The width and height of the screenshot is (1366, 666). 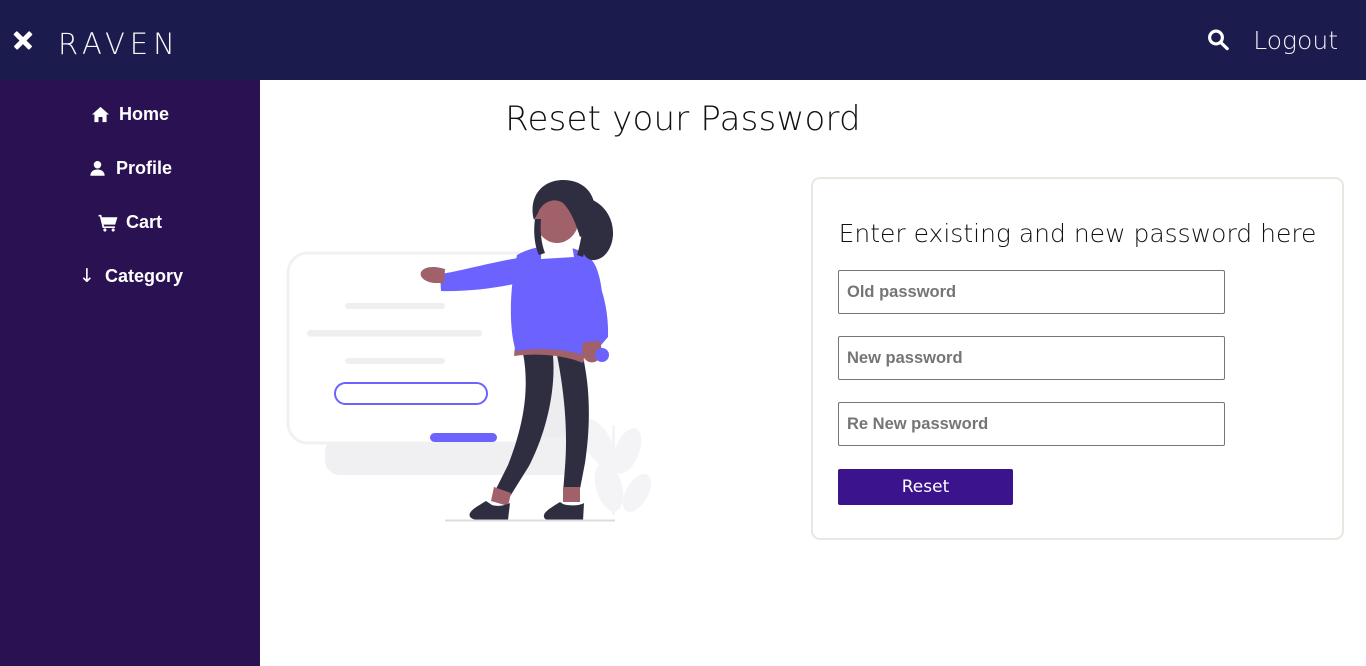 I want to click on sidebar-item-label: Profile, so click(x=143, y=168).